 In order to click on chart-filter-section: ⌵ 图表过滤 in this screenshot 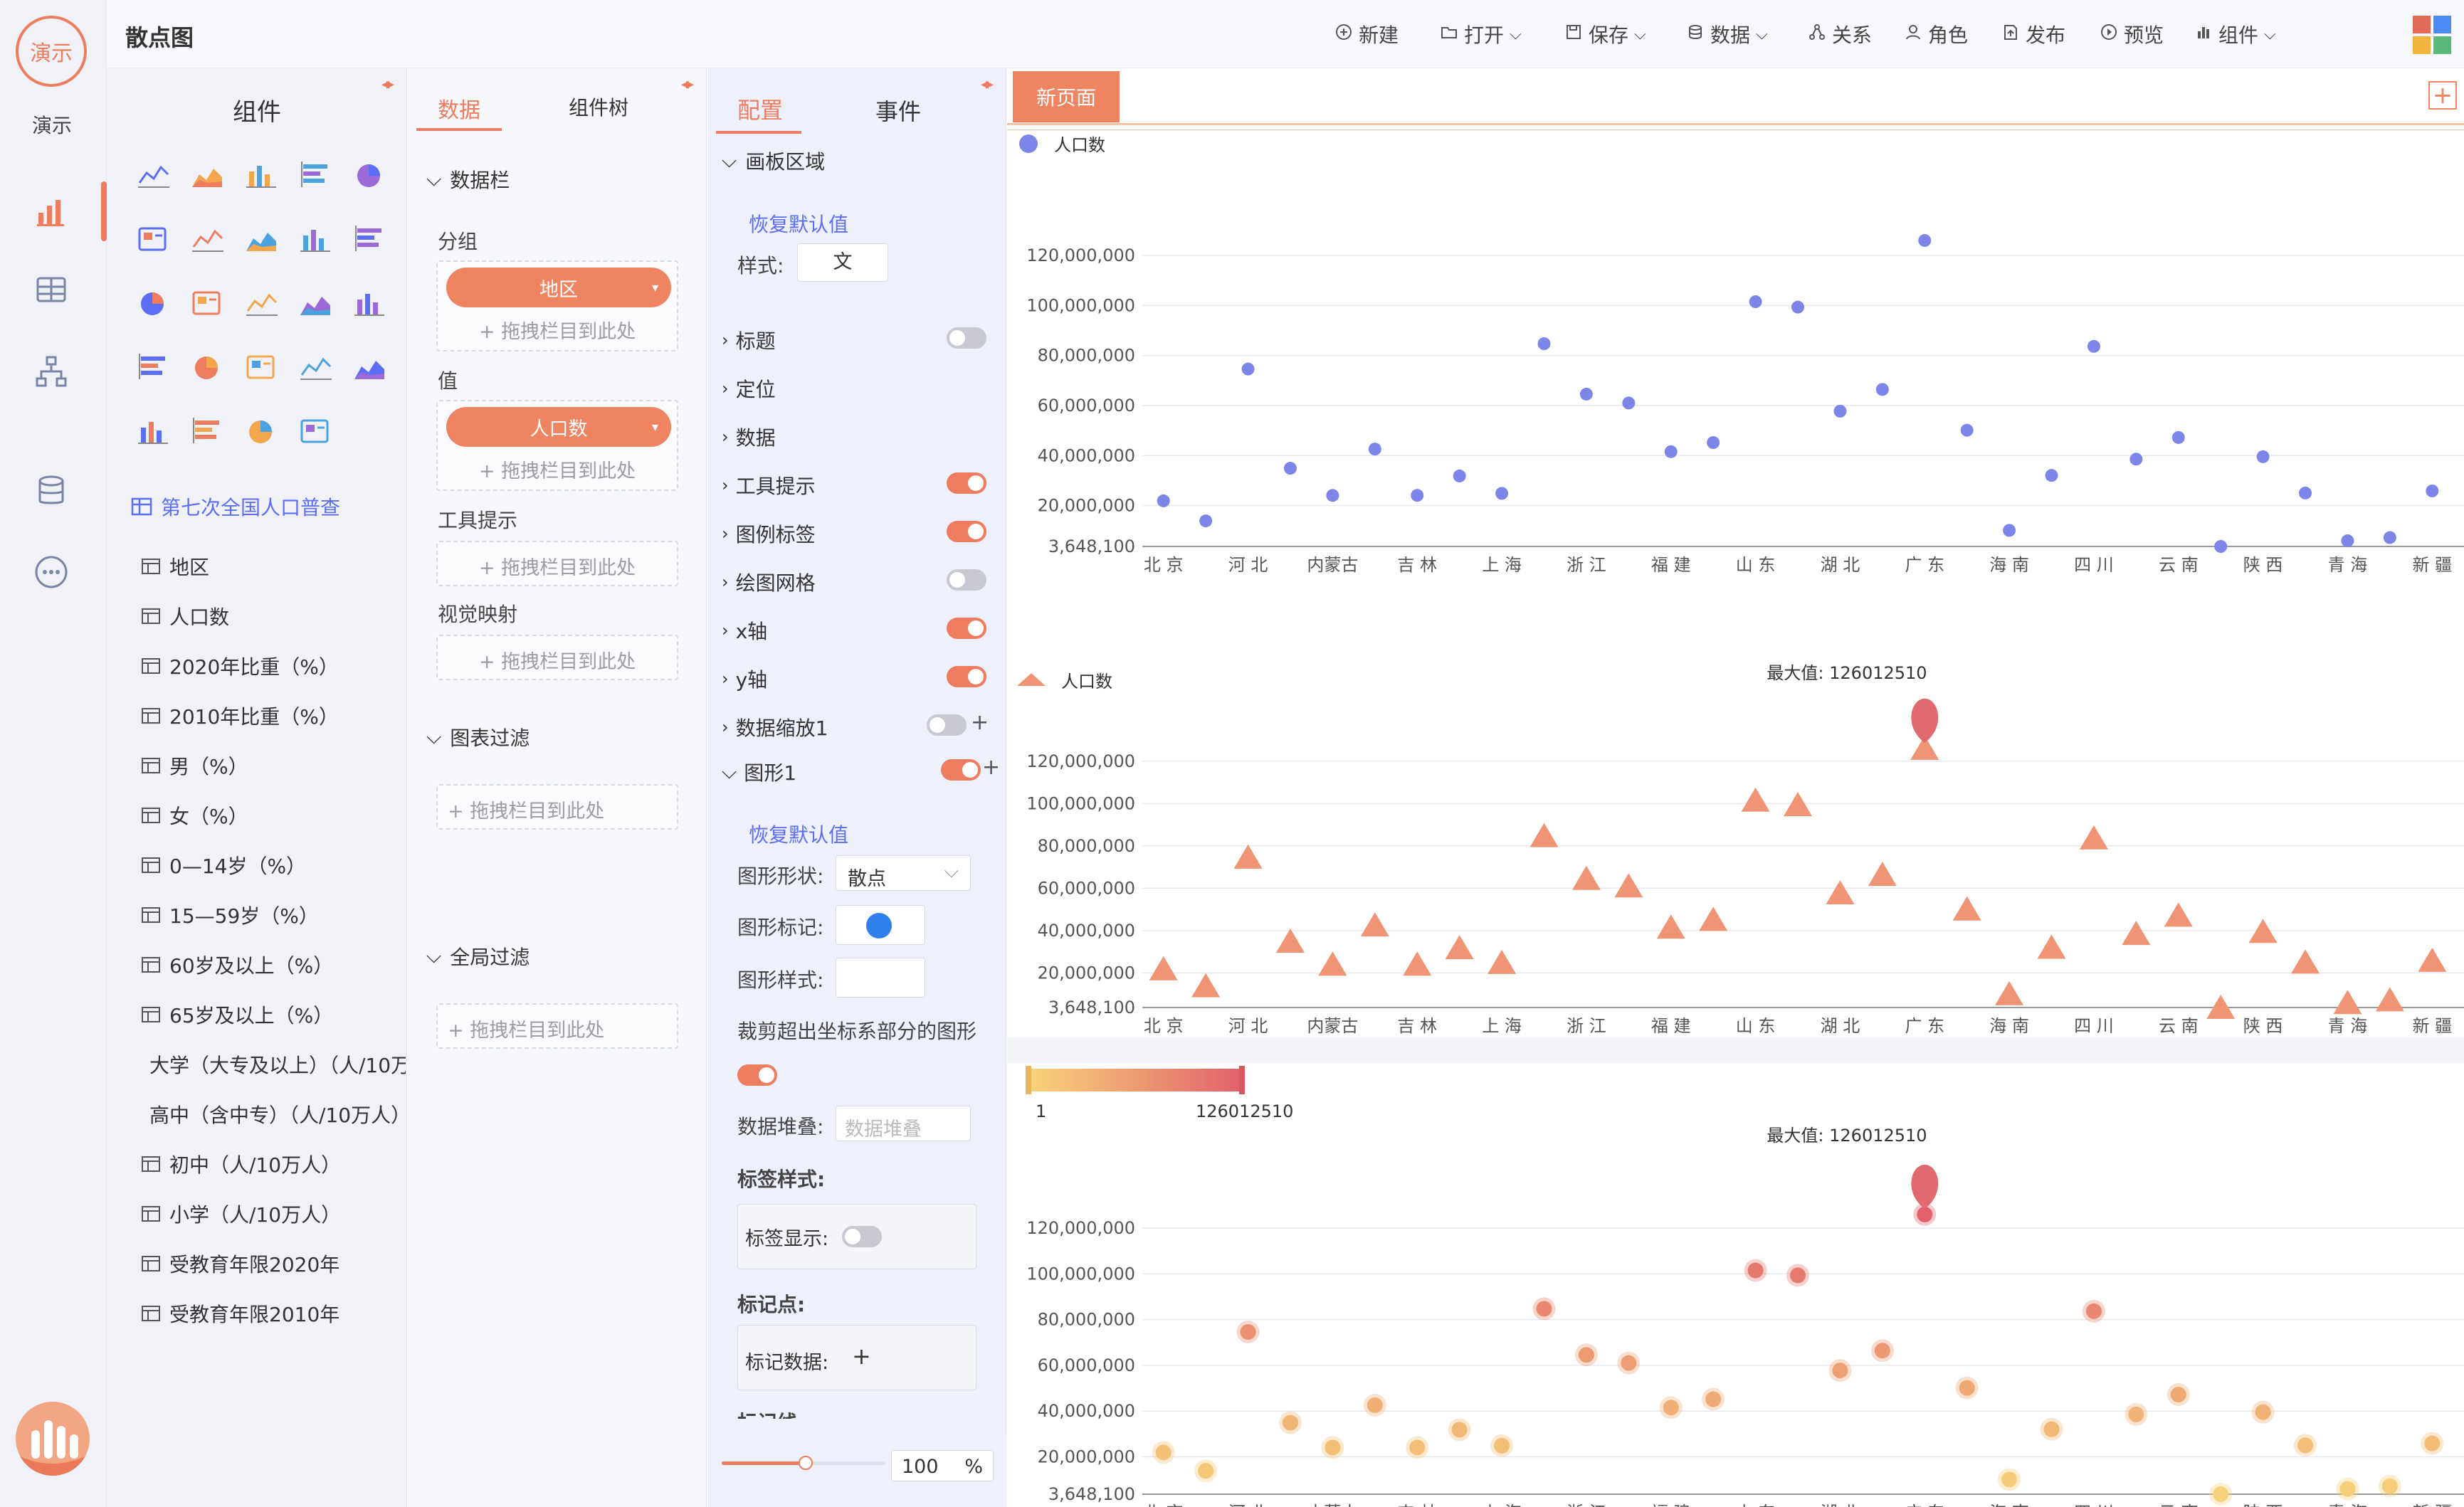, I will do `click(478, 737)`.